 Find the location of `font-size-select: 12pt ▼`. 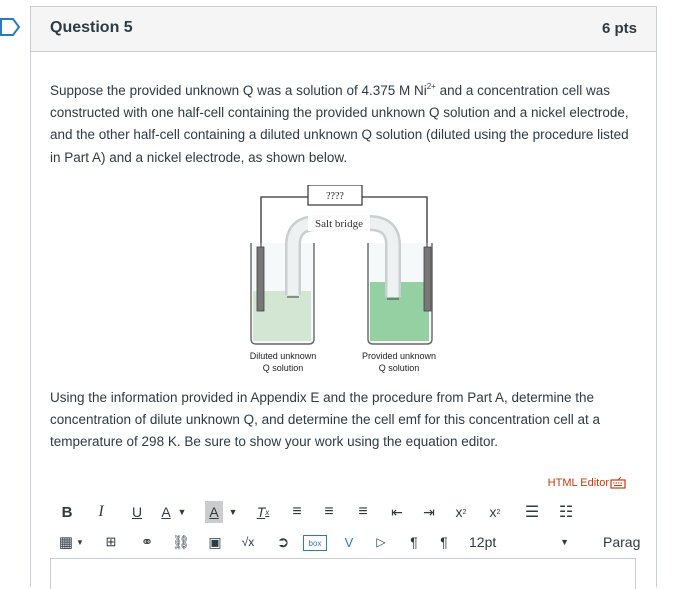

font-size-select: 12pt ▼ is located at coordinates (534, 542).